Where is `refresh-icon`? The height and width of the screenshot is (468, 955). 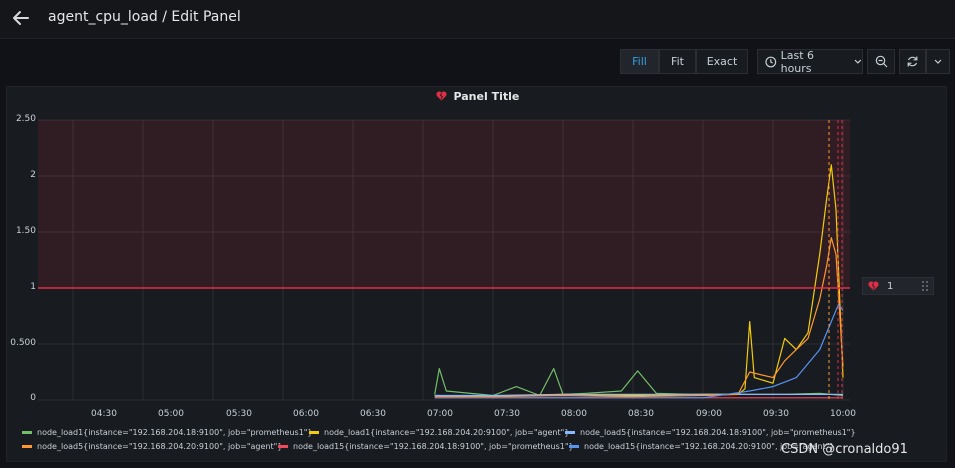 refresh-icon is located at coordinates (912, 61).